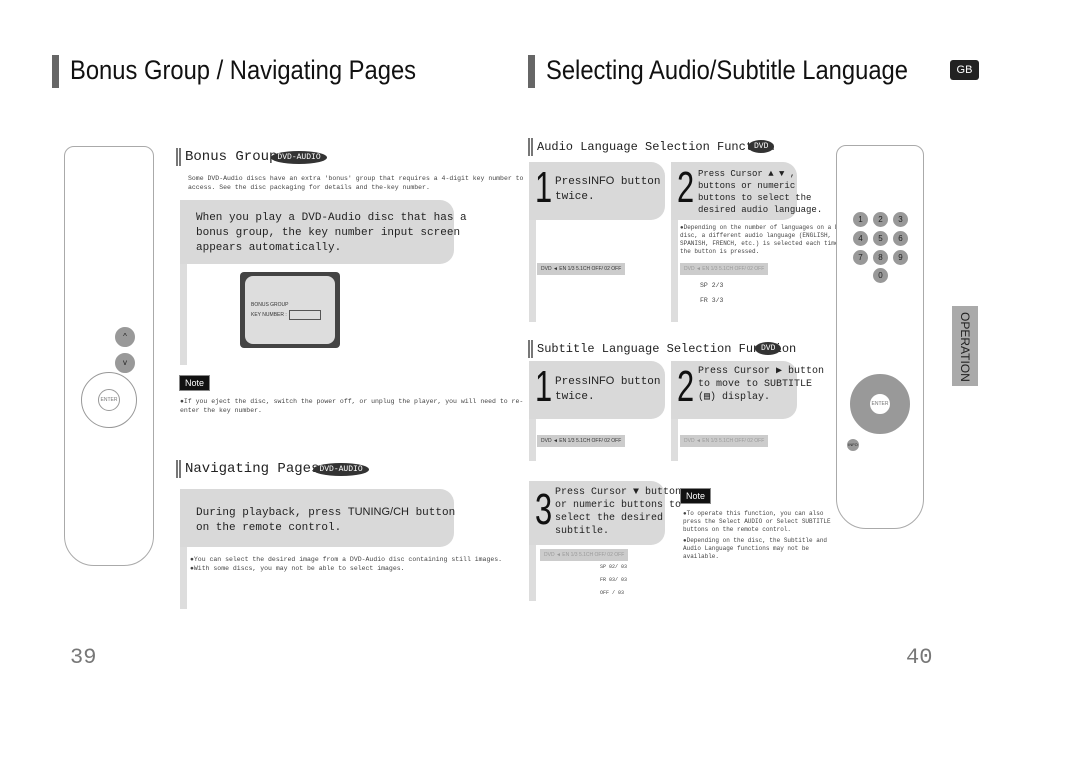 Image resolution: width=1080 pixels, height=763 pixels. What do you see at coordinates (125, 363) in the screenshot?
I see `tuning-down-button: v` at bounding box center [125, 363].